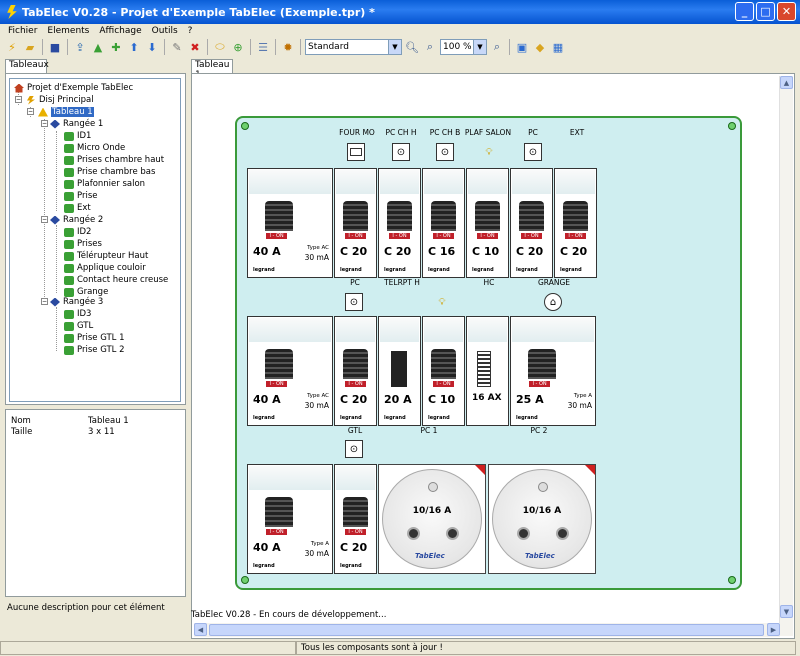 This screenshot has width=800, height=656. Describe the element at coordinates (497, 47) in the screenshot. I see `zoom-fit-icon: ⌕` at that location.